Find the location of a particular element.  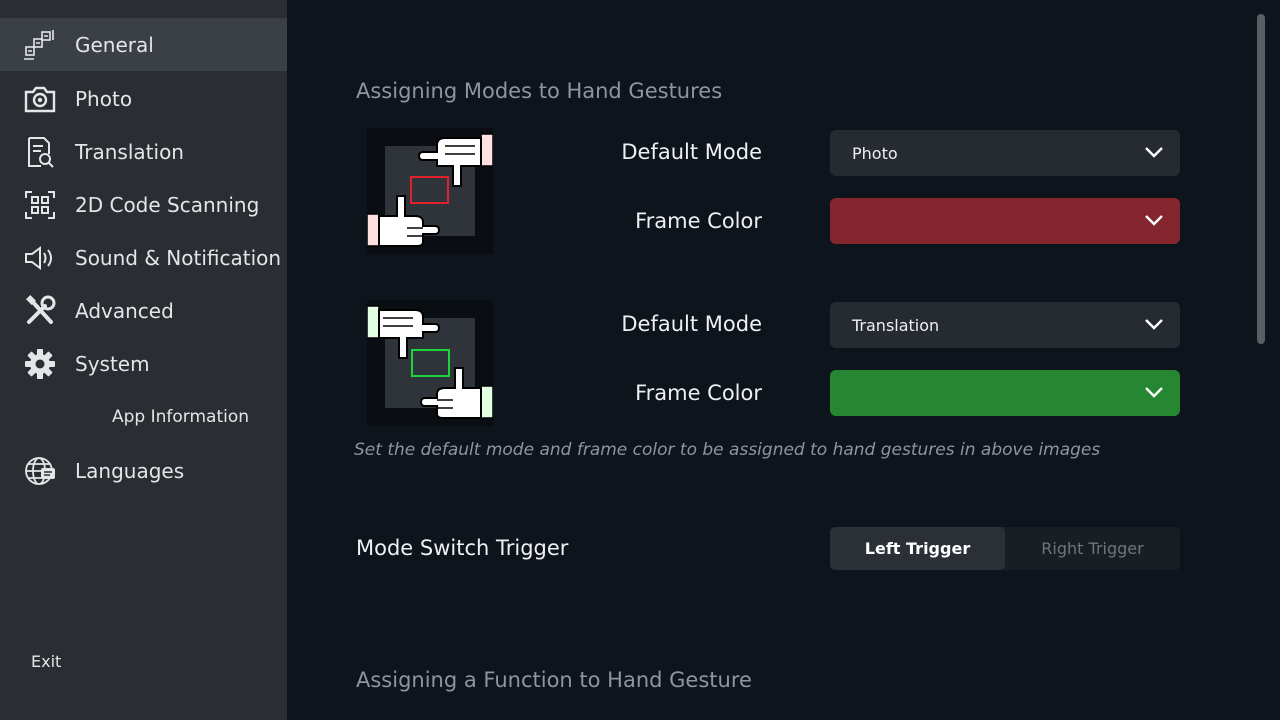

globe-icon is located at coordinates (40, 471).